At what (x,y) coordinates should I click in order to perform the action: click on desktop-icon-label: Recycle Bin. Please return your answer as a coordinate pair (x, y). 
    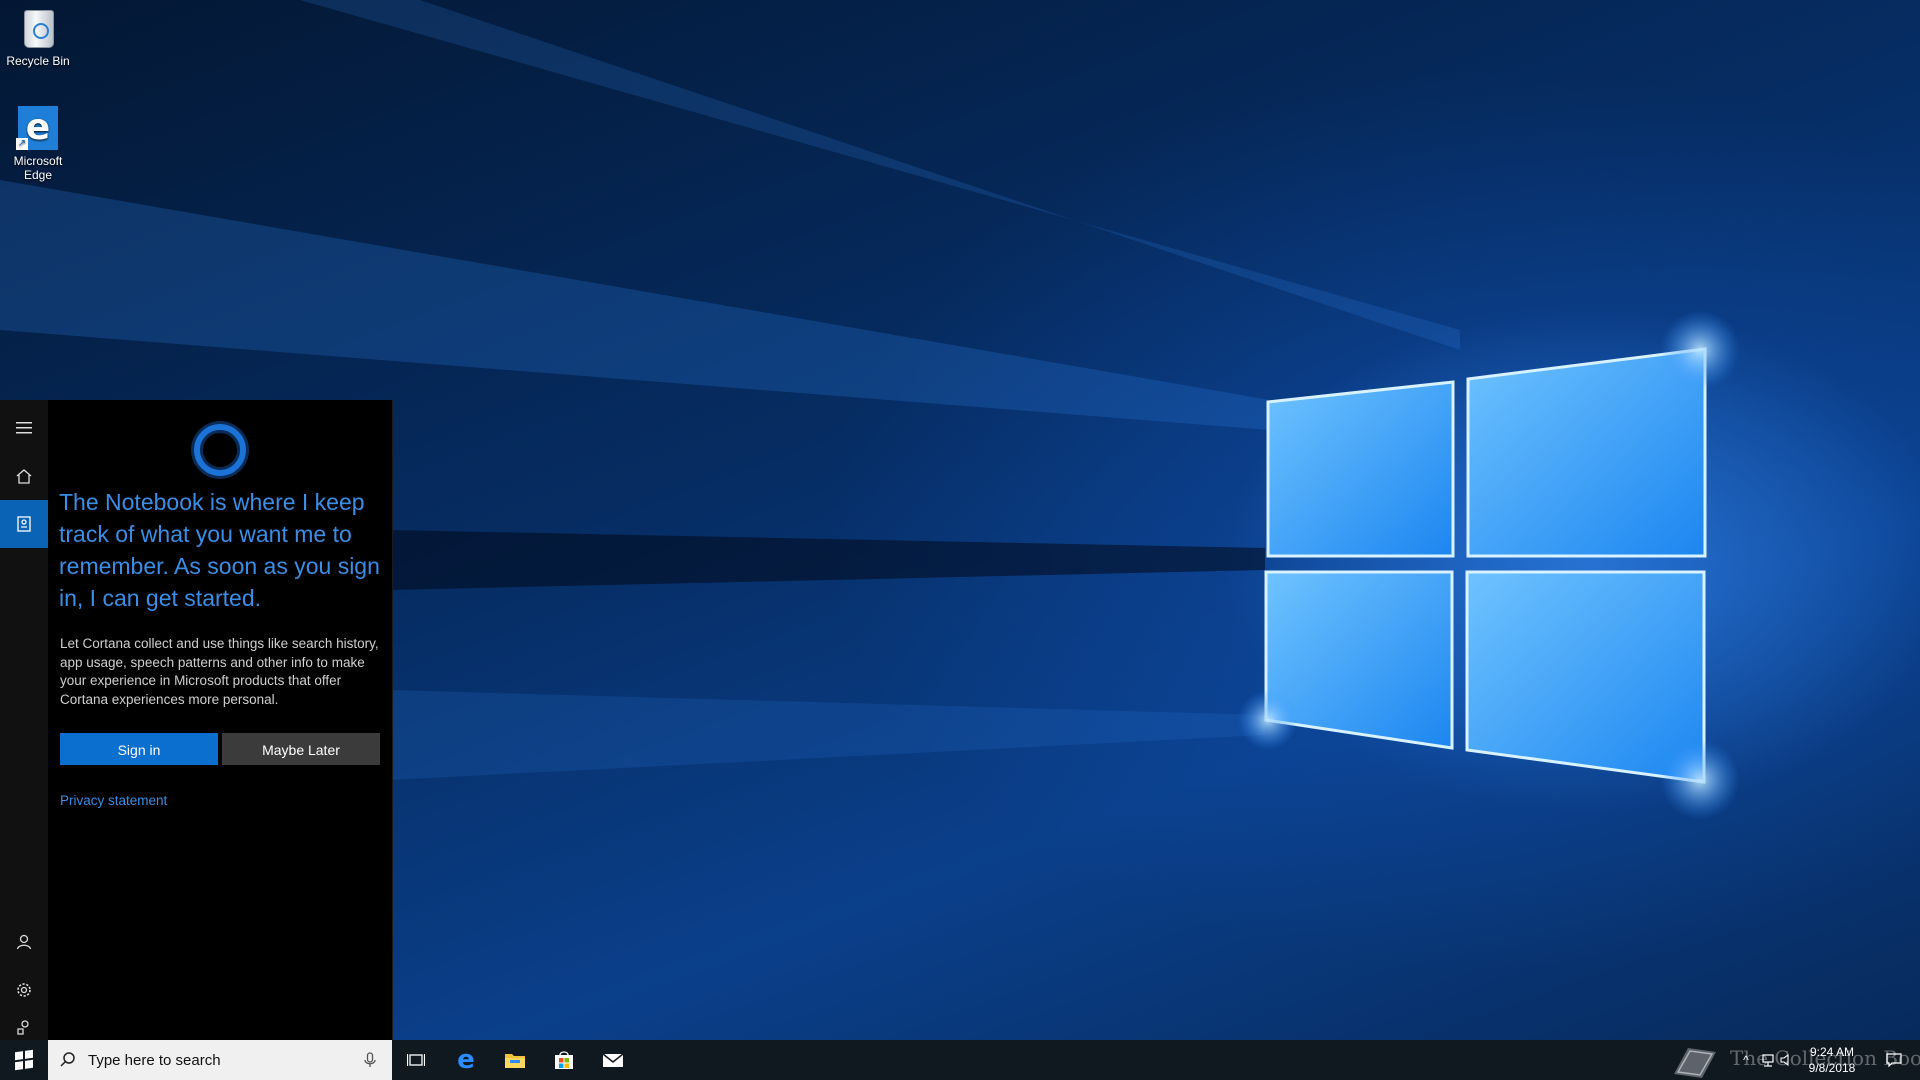
    Looking at the image, I should click on (38, 61).